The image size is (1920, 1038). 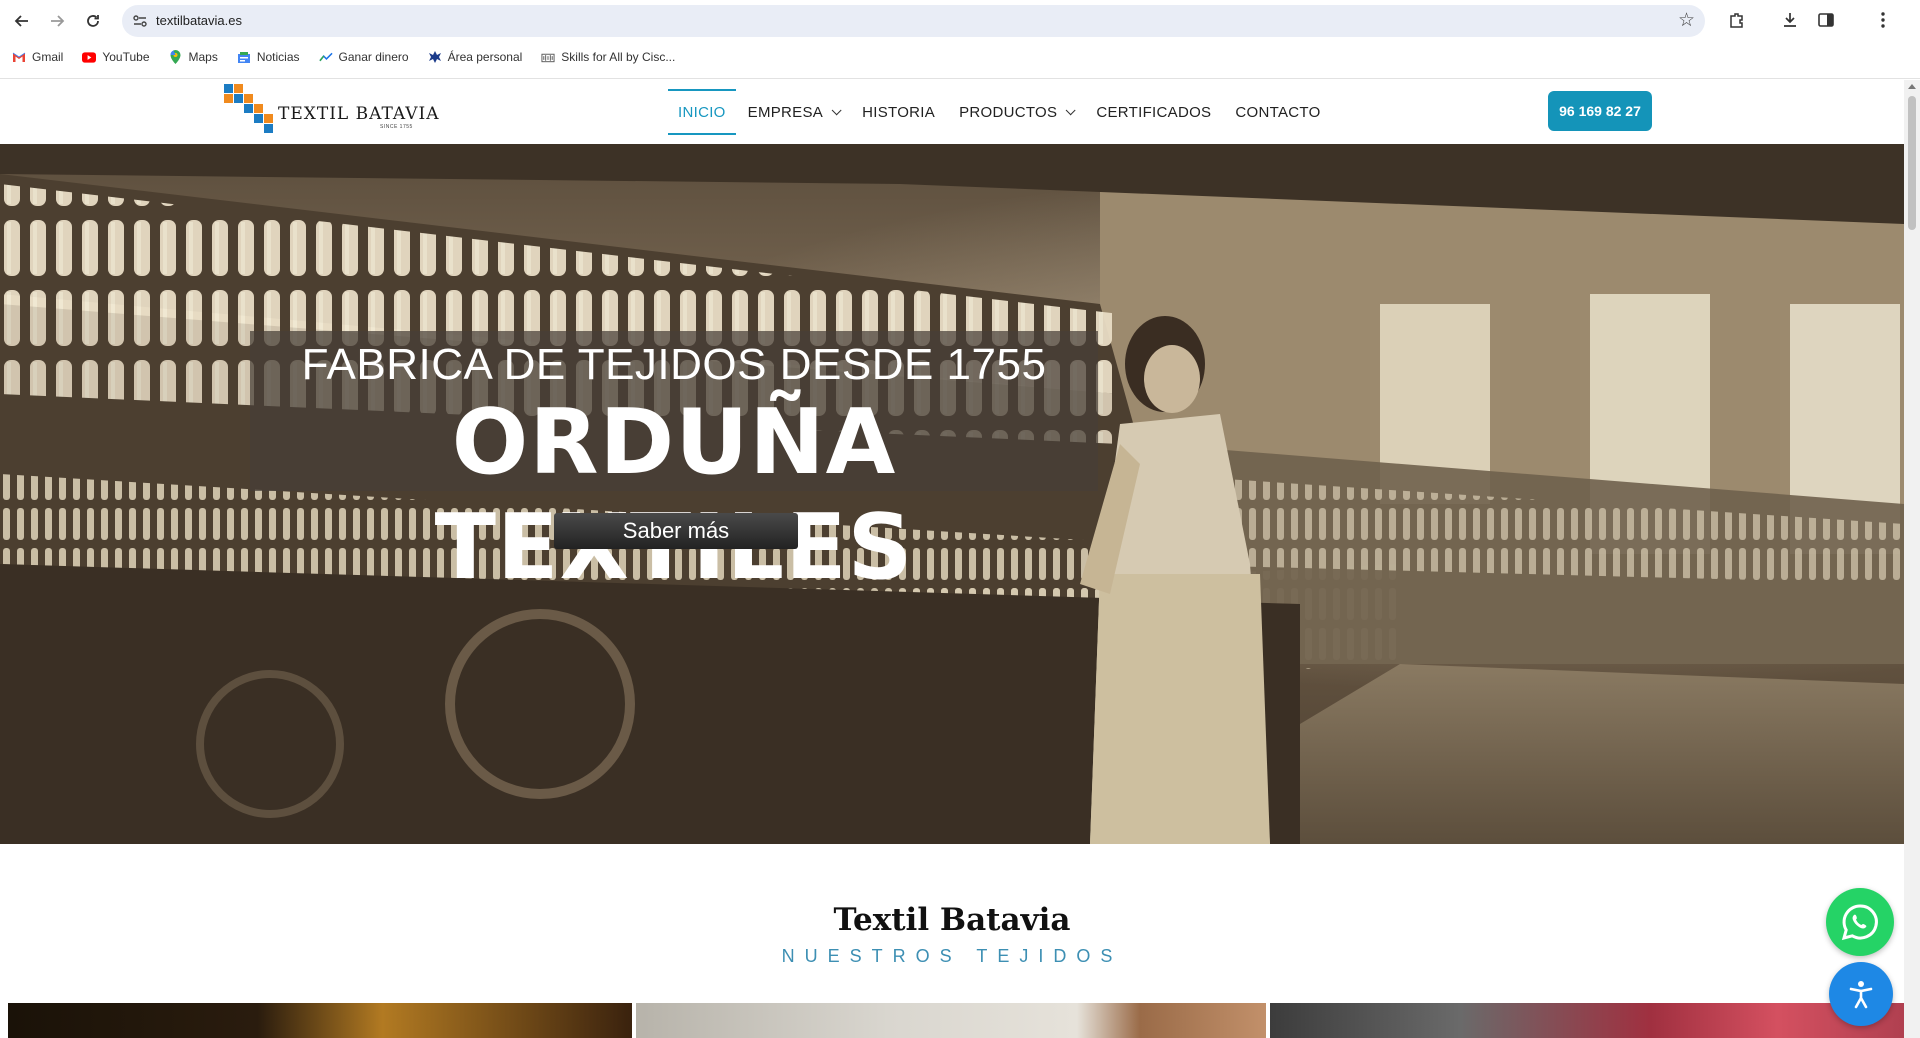 What do you see at coordinates (140, 21) in the screenshot?
I see `site-settings-icon` at bounding box center [140, 21].